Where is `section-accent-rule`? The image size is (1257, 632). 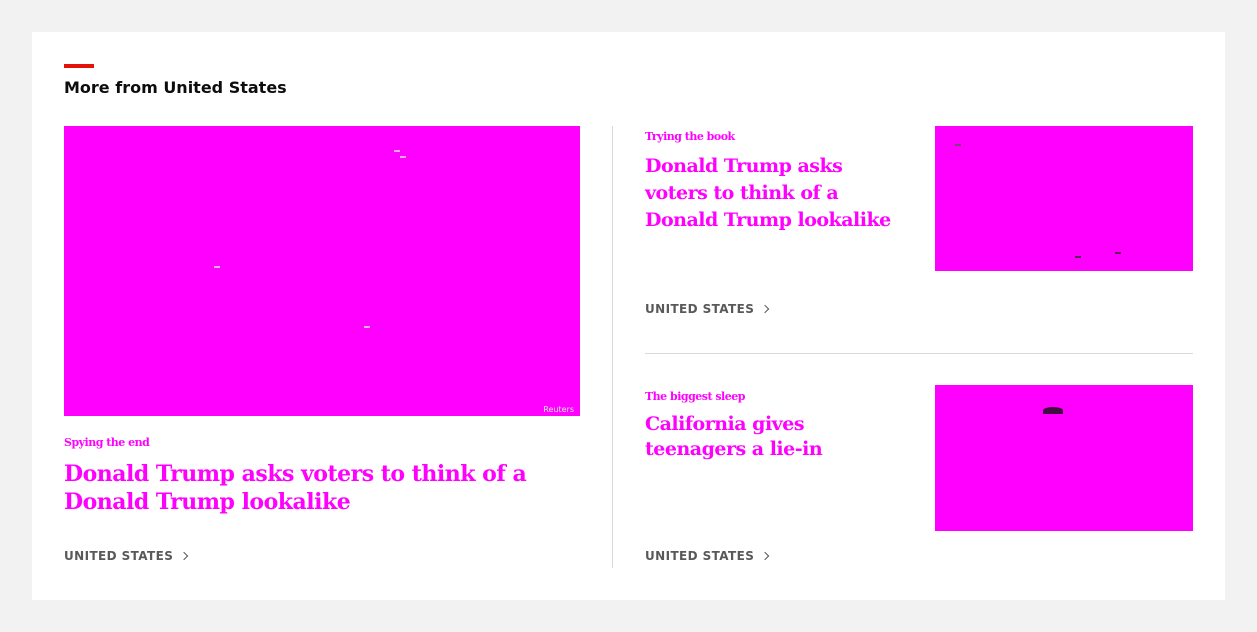 section-accent-rule is located at coordinates (79, 66).